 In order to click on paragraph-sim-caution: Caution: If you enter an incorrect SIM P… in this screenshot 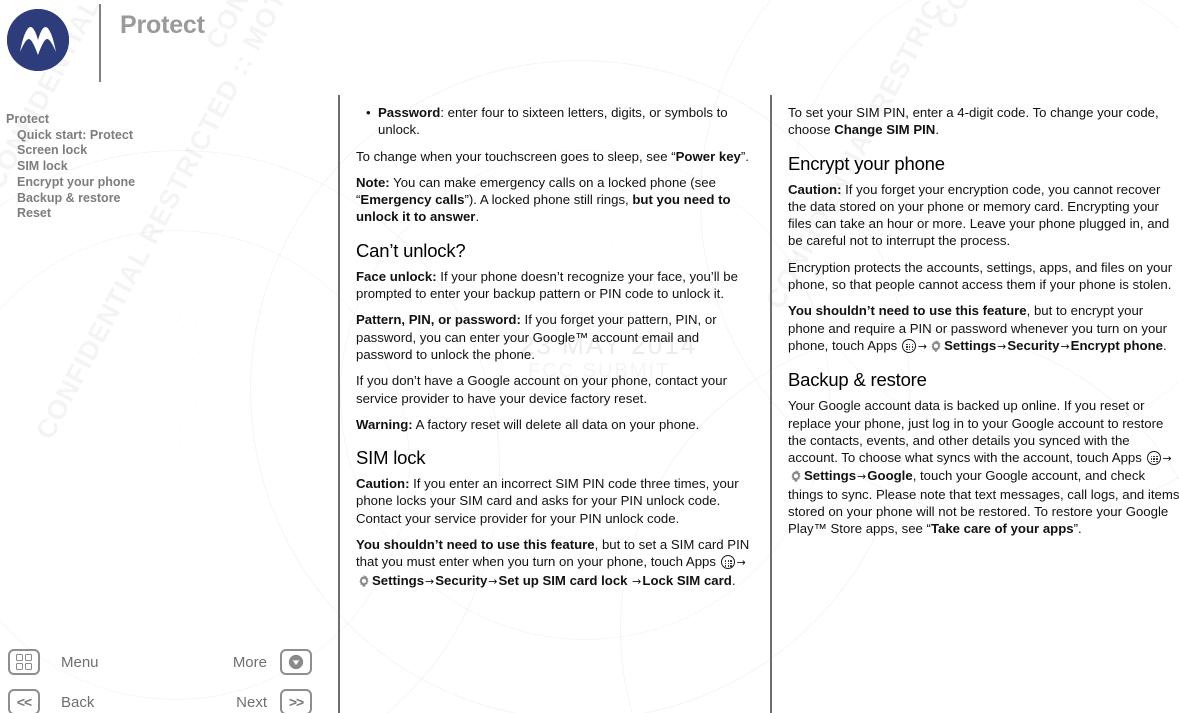, I will do `click(553, 501)`.